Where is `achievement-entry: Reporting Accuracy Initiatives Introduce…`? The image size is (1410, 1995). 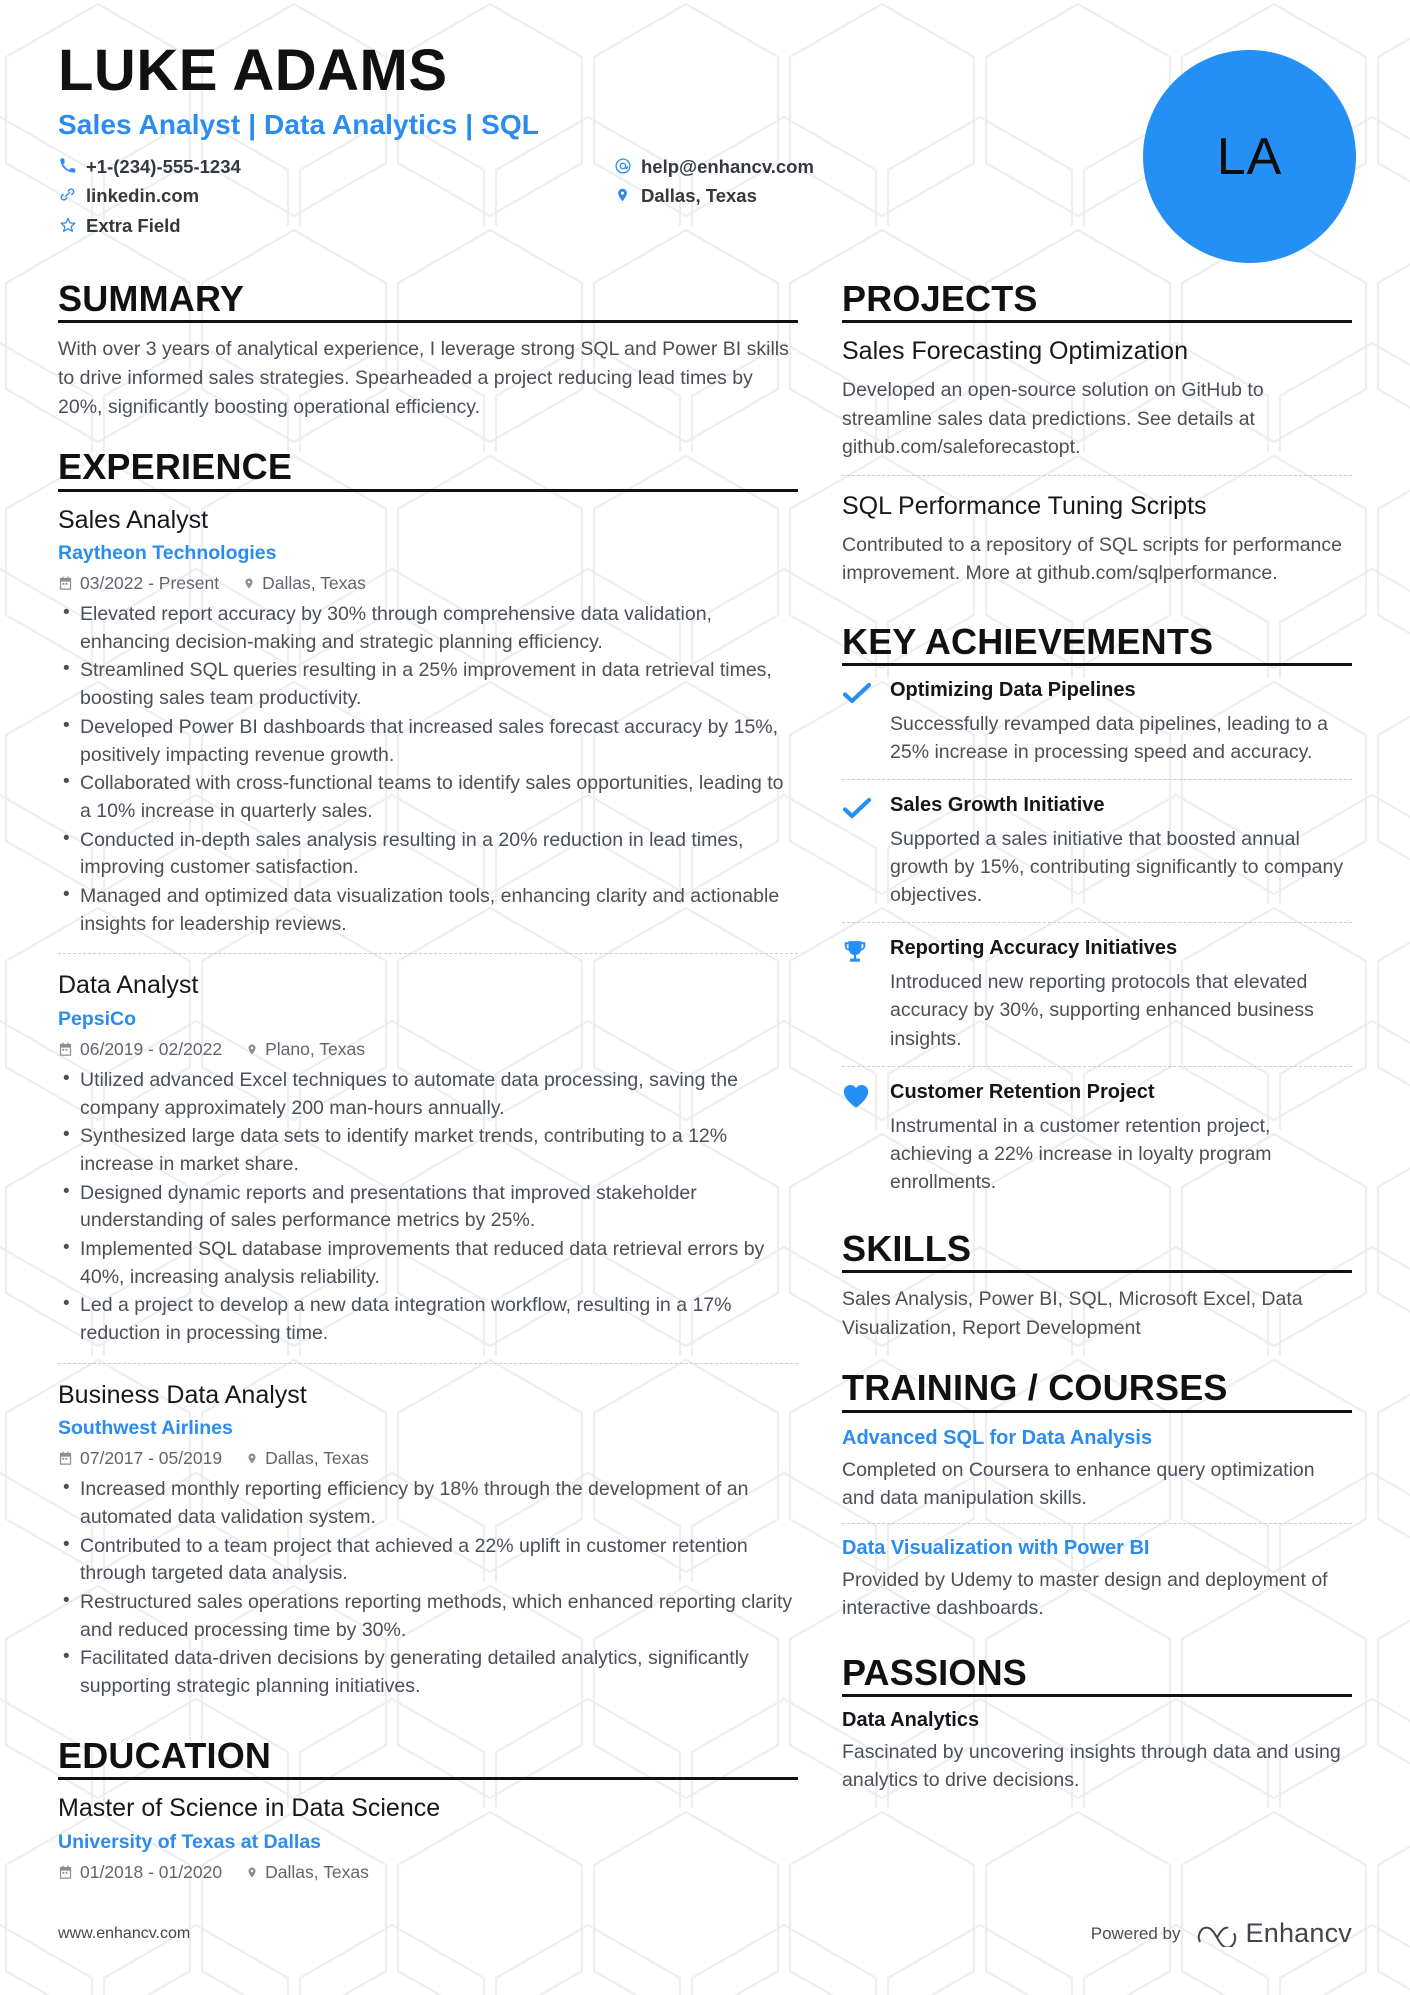 achievement-entry: Reporting Accuracy Initiatives Introduce… is located at coordinates (1097, 993).